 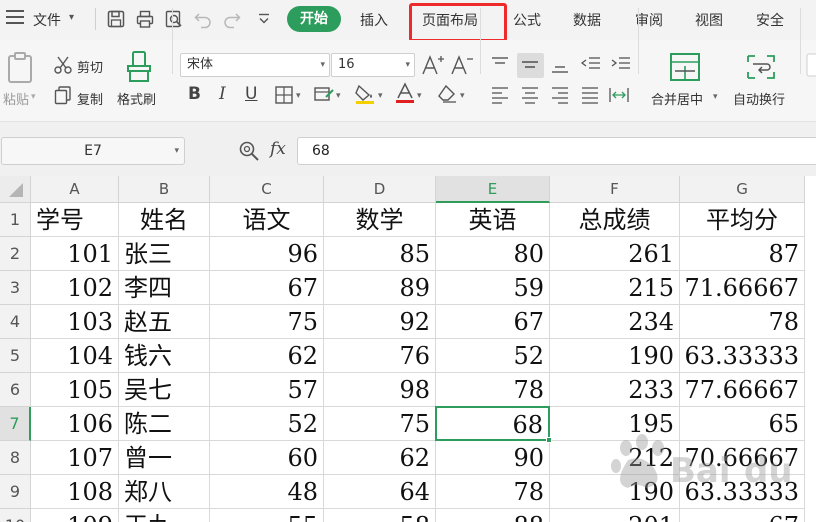 What do you see at coordinates (136, 98) in the screenshot?
I see `format-painter-button: 格式刷` at bounding box center [136, 98].